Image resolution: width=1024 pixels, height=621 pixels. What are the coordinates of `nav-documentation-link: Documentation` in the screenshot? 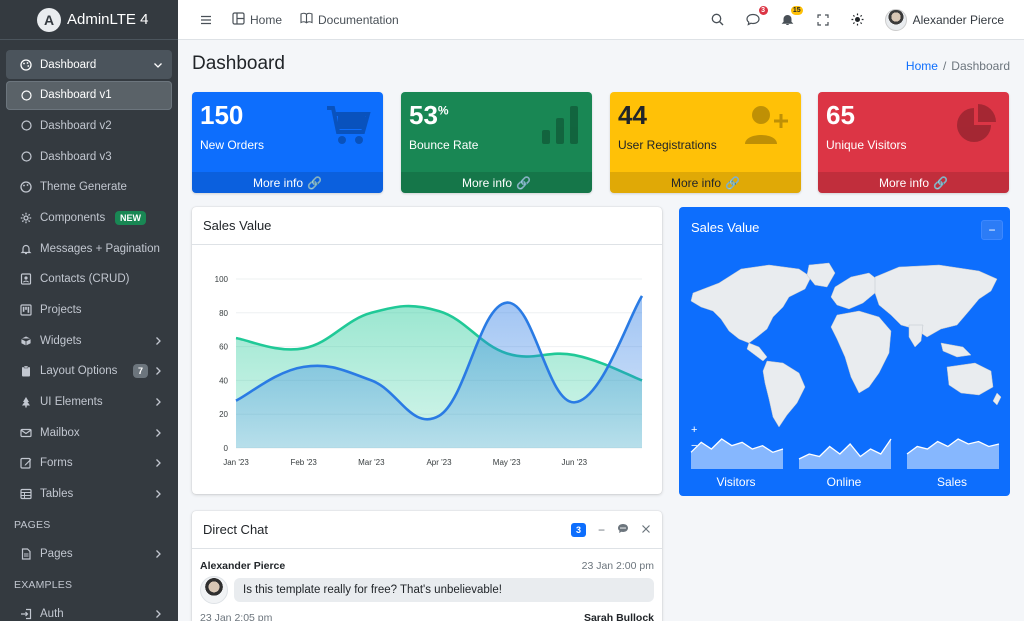 It's located at (349, 19).